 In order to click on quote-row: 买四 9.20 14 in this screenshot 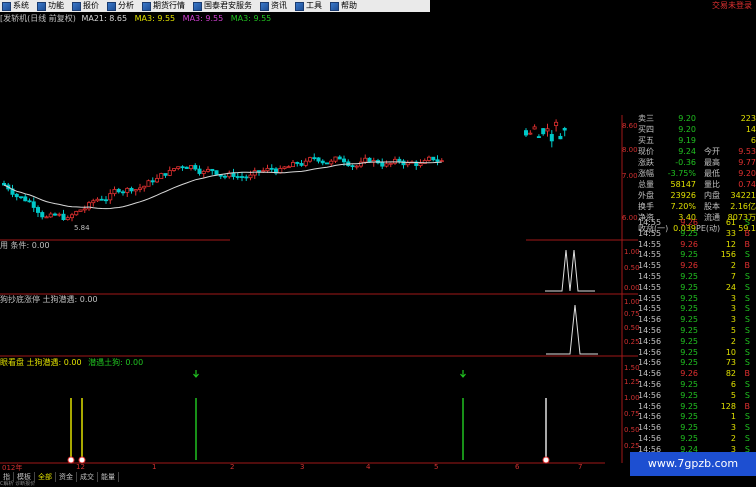, I will do `click(697, 129)`.